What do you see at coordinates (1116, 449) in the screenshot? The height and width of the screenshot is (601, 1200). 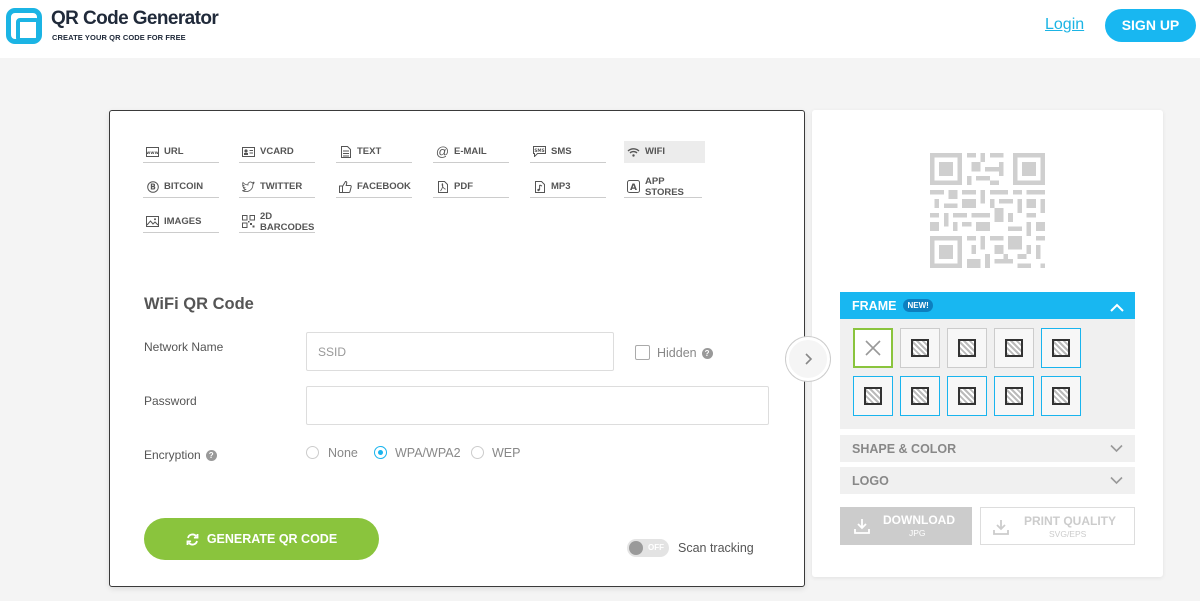 I see `chevron-down-icon` at bounding box center [1116, 449].